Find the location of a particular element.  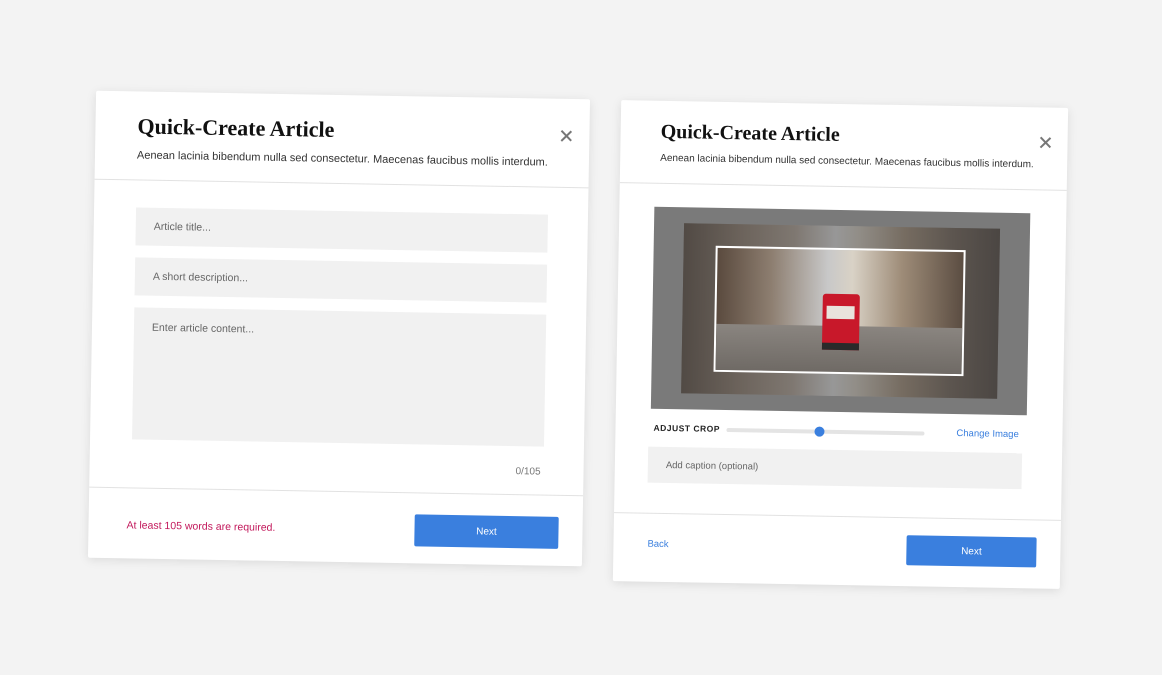

error-message: At least 105 words are required. is located at coordinates (201, 526).